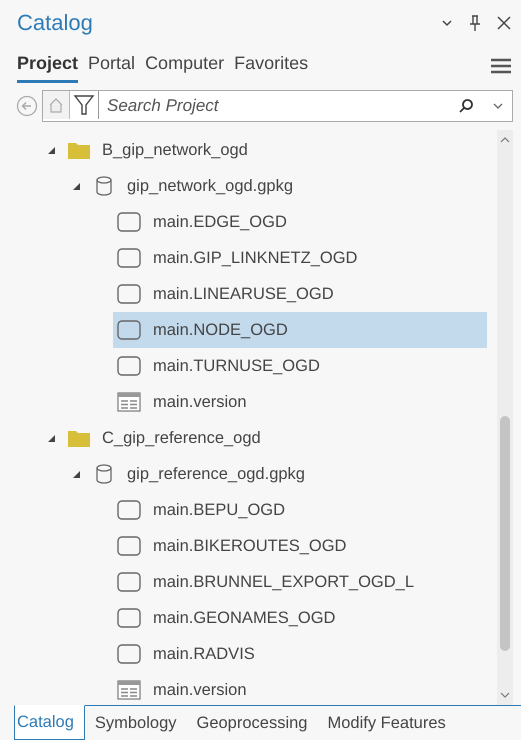 The image size is (521, 740). Describe the element at coordinates (300, 546) in the screenshot. I see `tree-item: main.BIKEROUTES_OGD` at that location.